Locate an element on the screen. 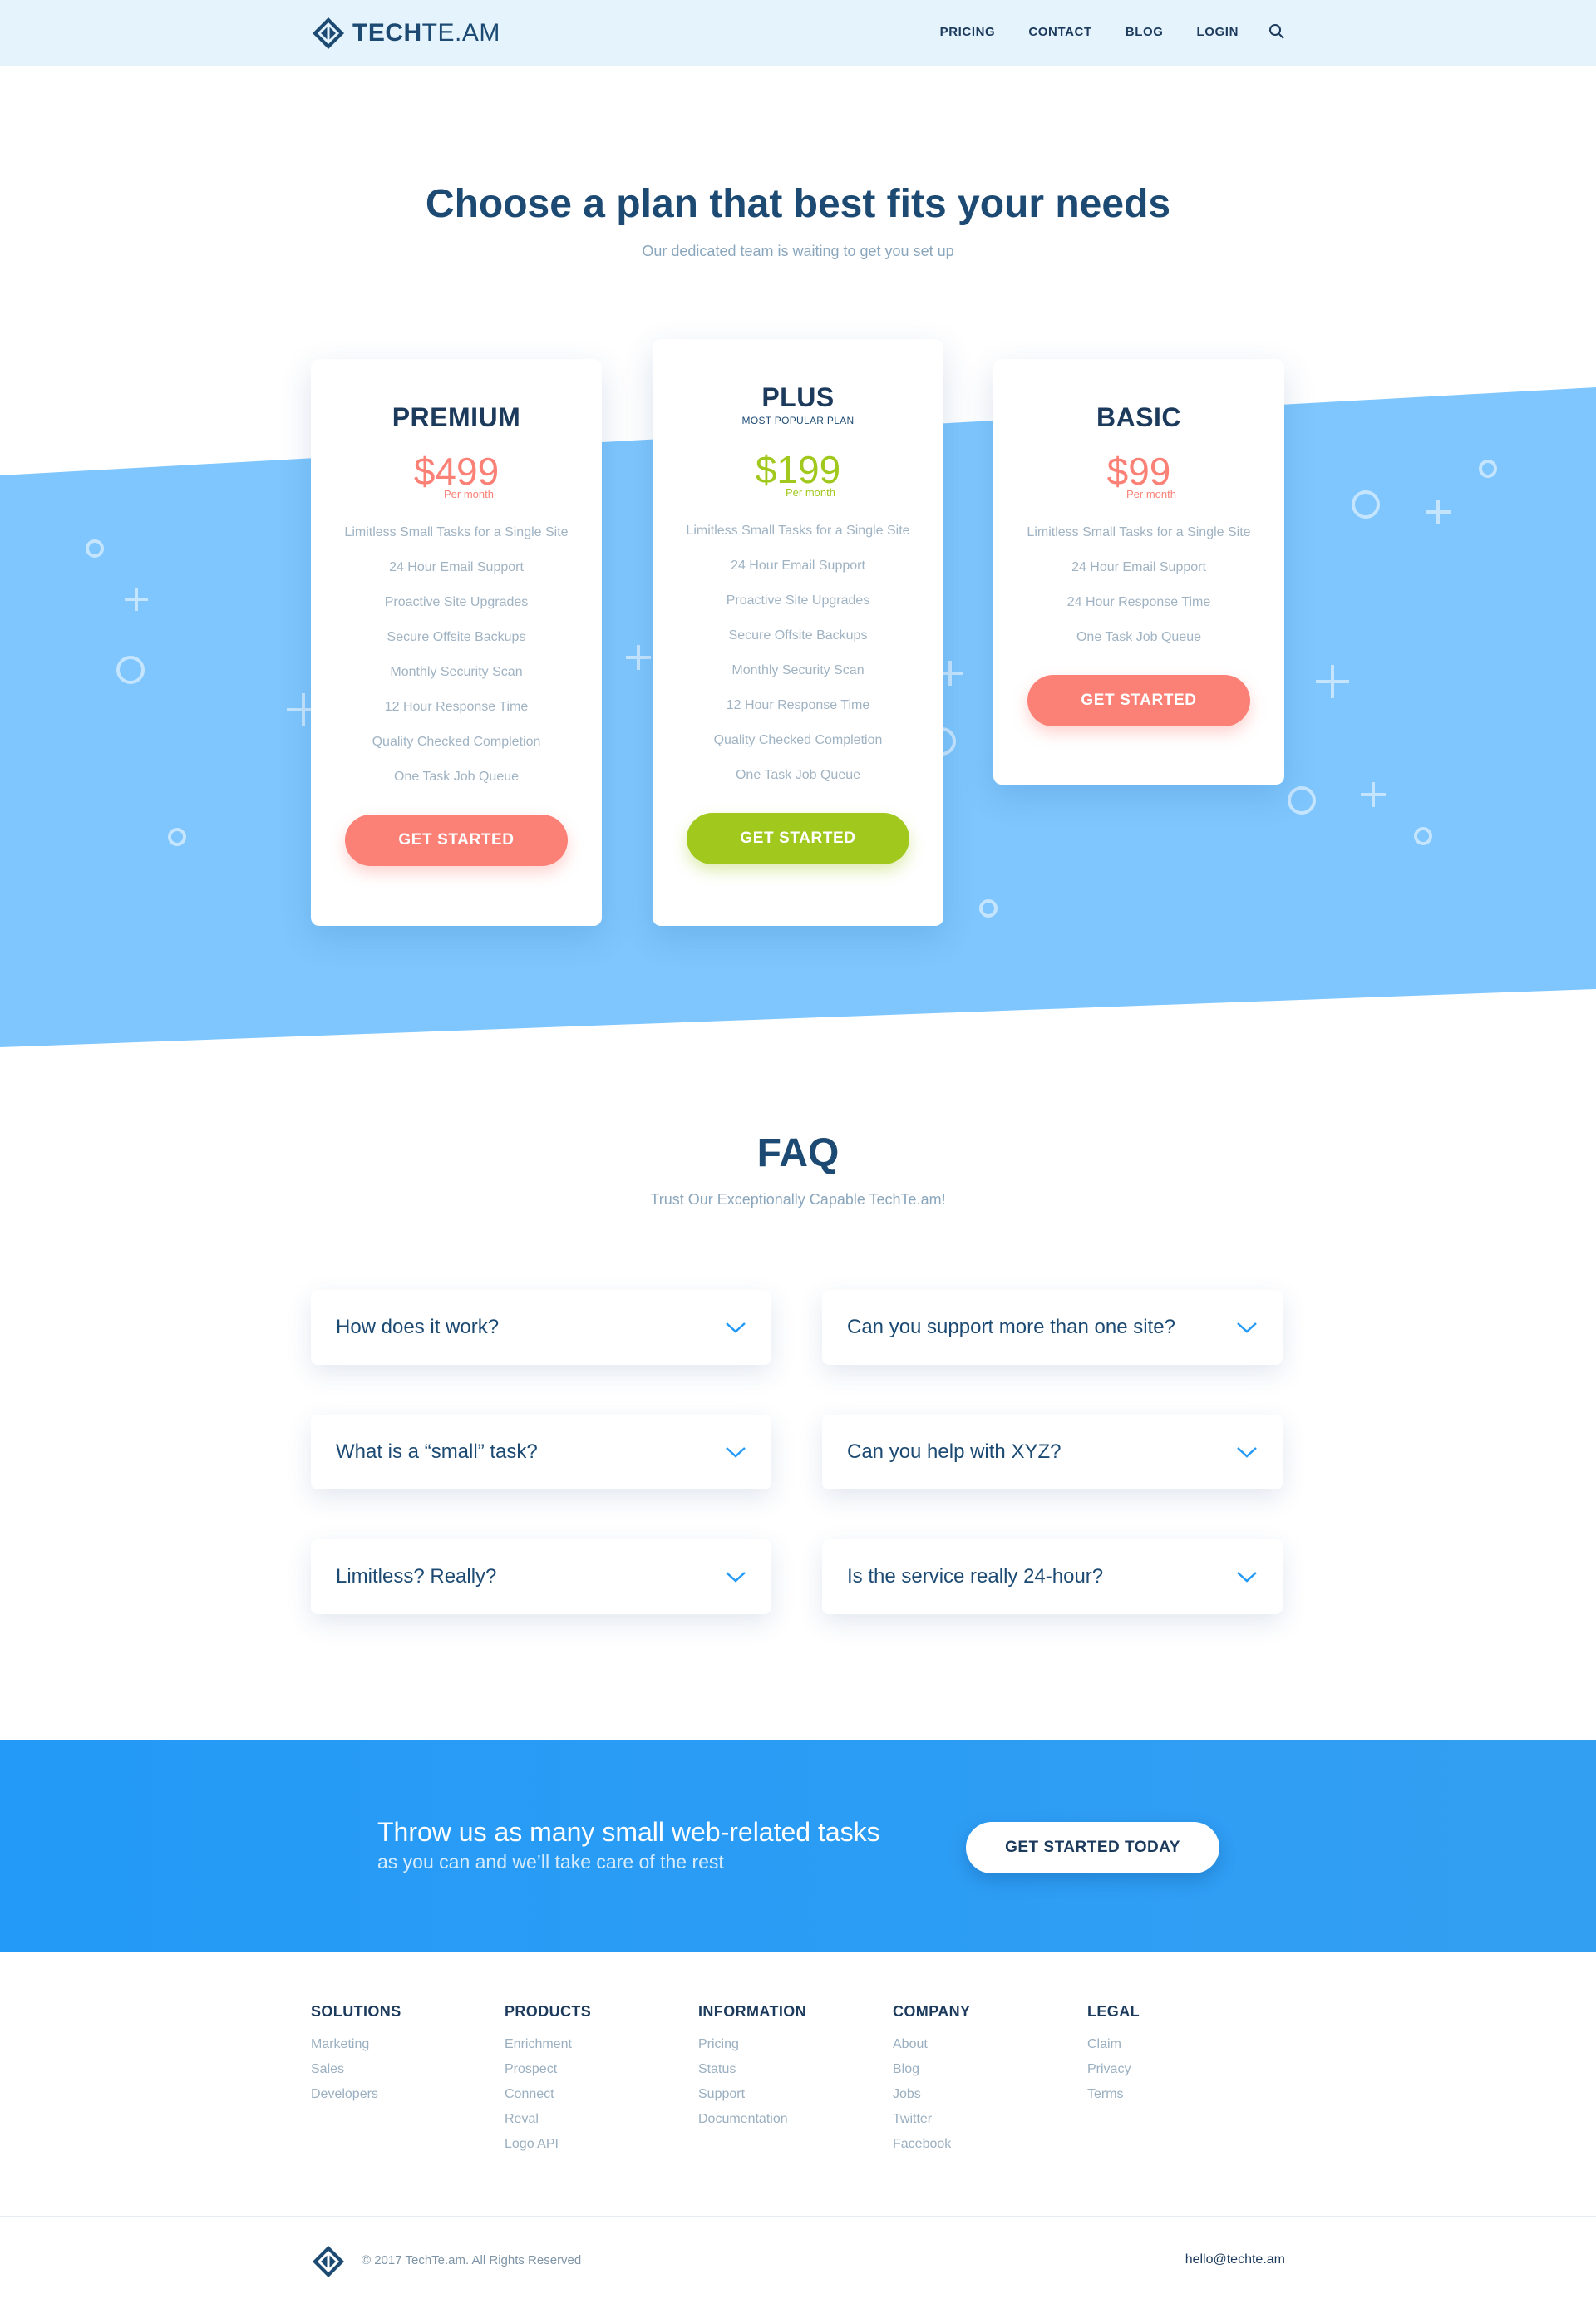  nav-blog: BLOG is located at coordinates (1145, 32).